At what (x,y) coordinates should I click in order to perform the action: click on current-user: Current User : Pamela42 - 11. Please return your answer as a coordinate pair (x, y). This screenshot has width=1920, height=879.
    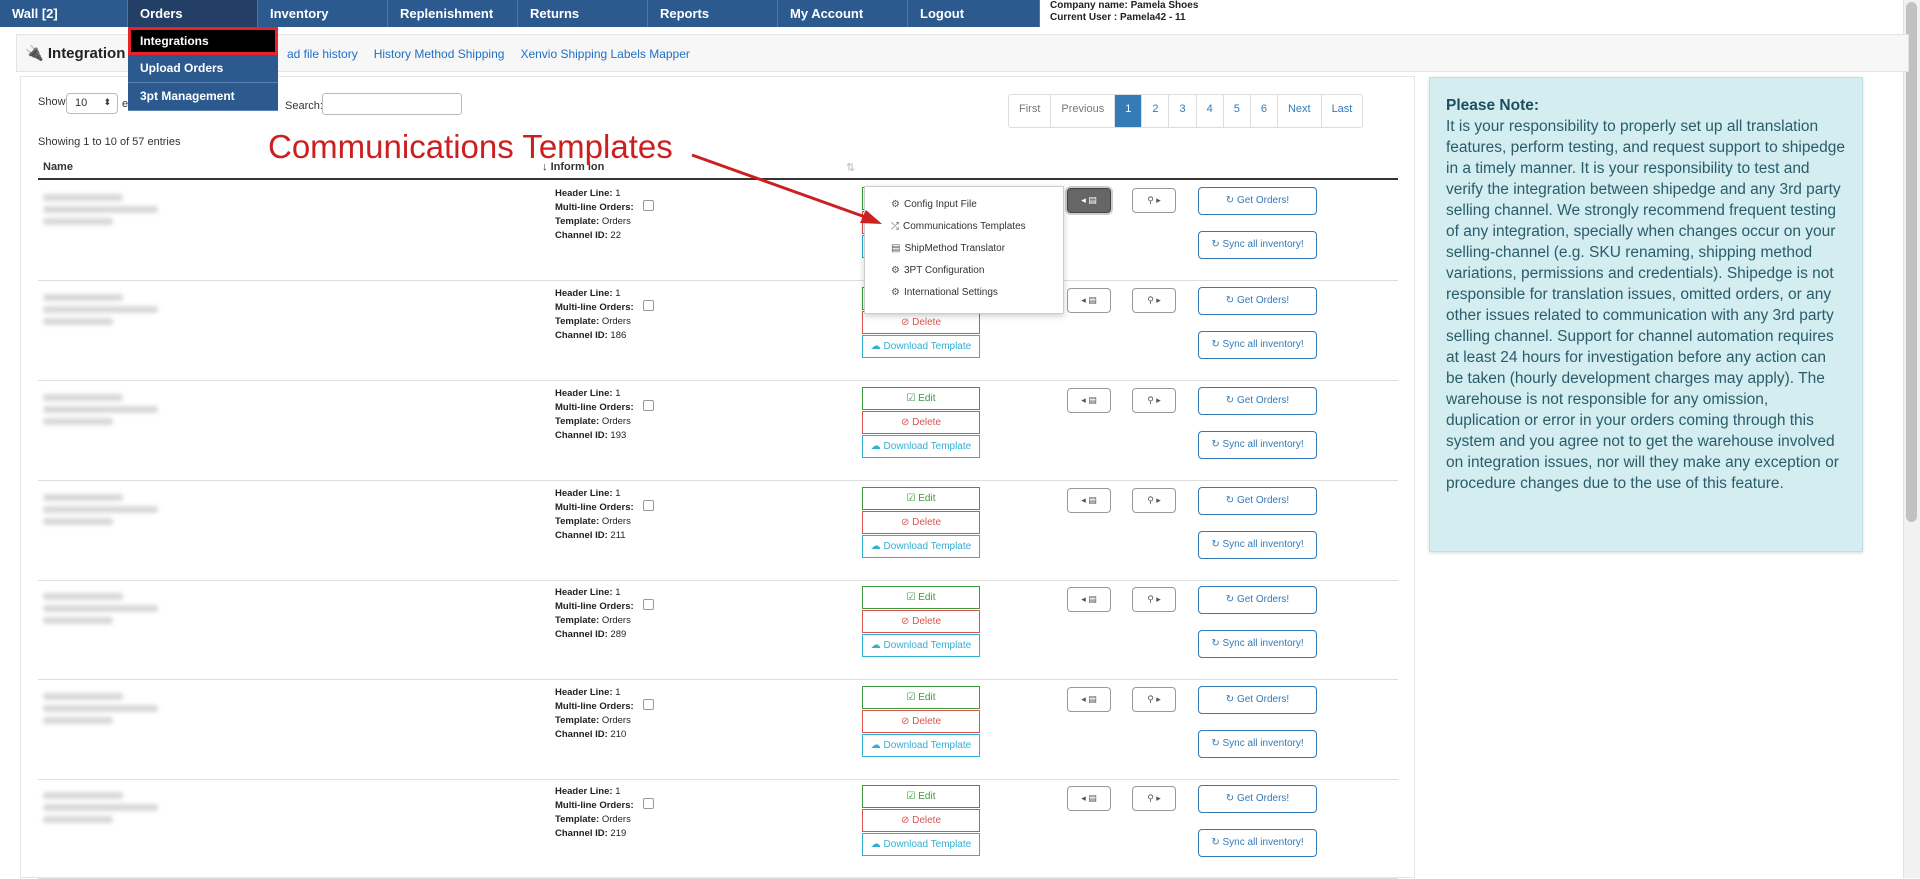
    Looking at the image, I should click on (1118, 17).